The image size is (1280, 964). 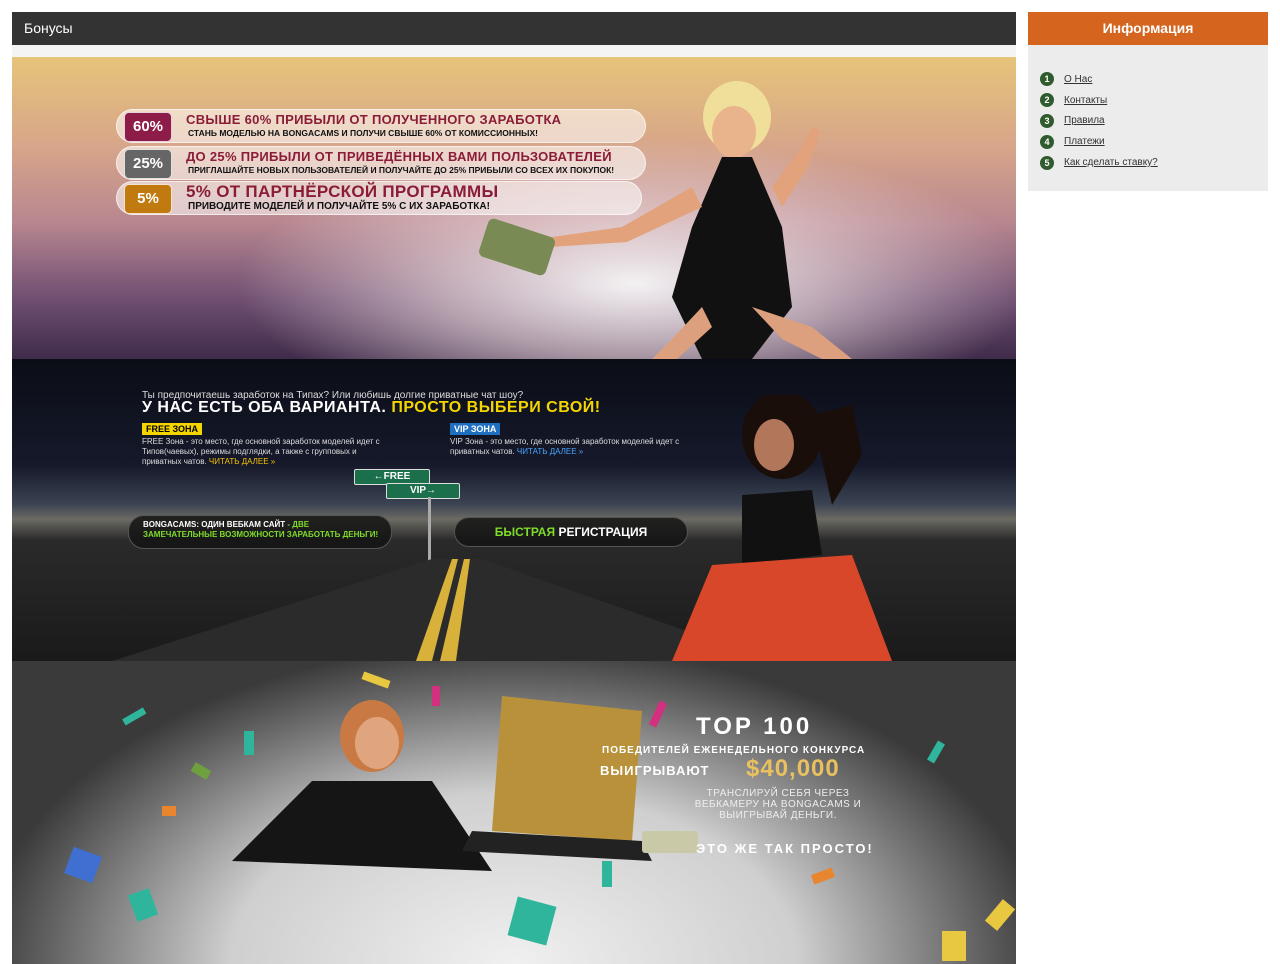 What do you see at coordinates (793, 768) in the screenshot?
I see `top100-amount: $40,000` at bounding box center [793, 768].